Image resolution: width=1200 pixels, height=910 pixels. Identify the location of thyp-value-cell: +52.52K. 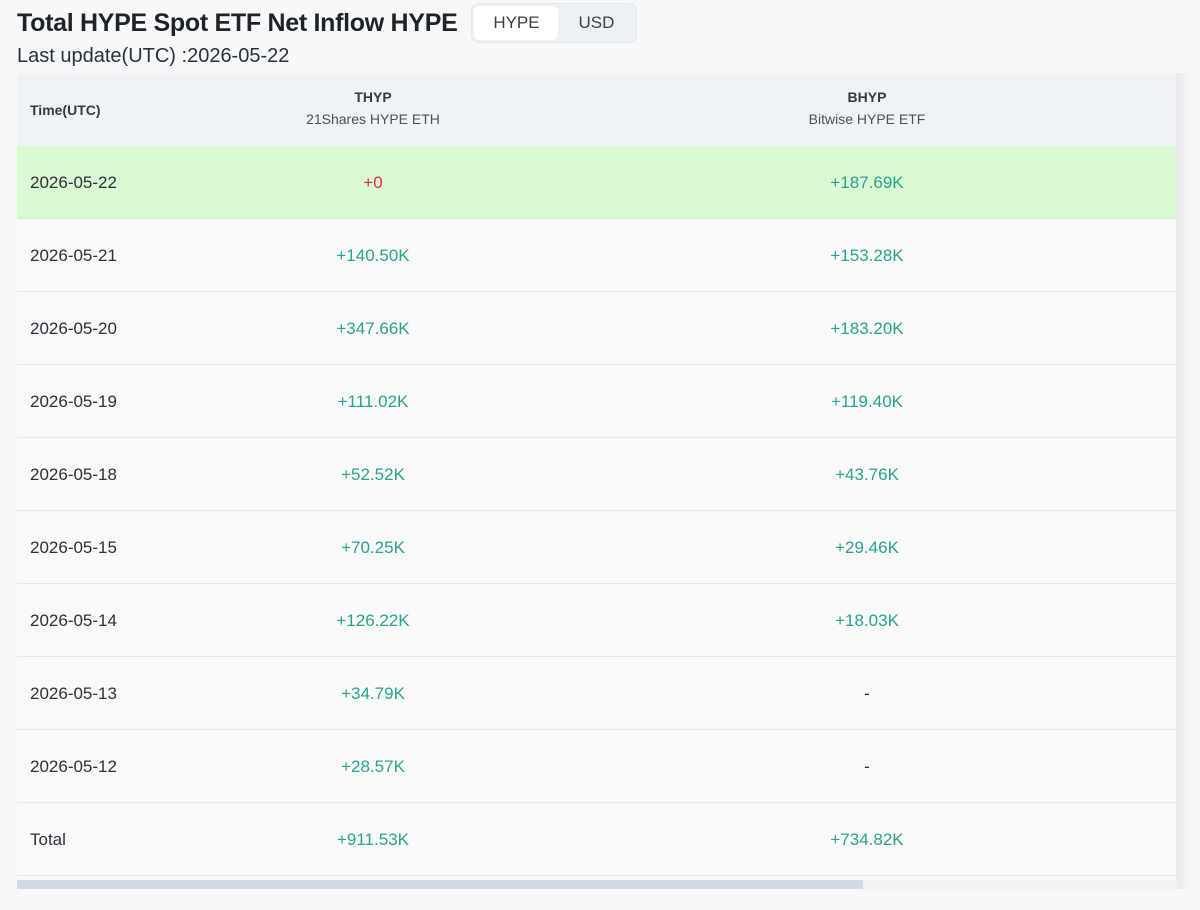
(373, 474).